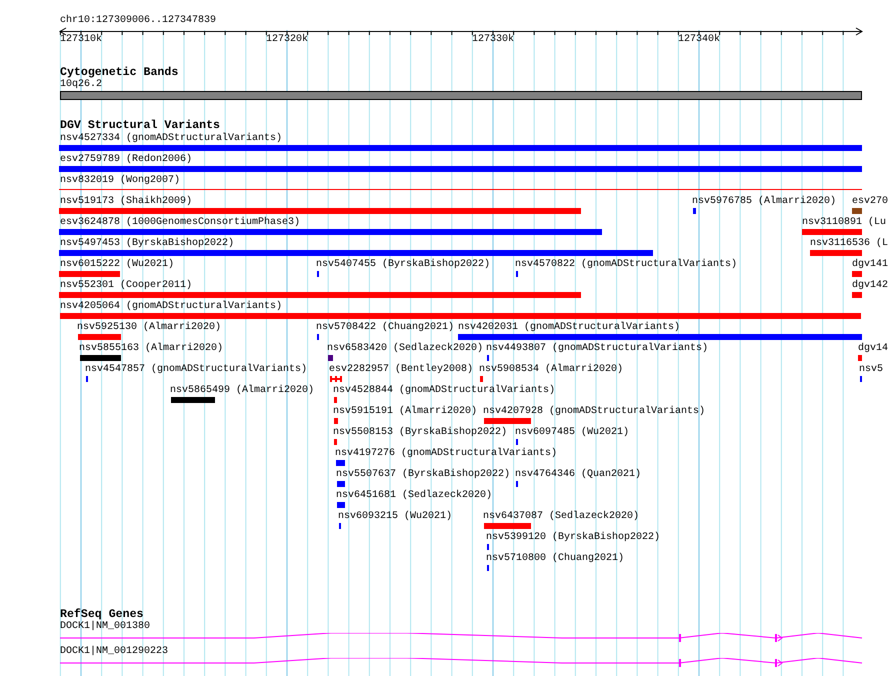 This screenshot has width=890, height=676. What do you see at coordinates (405, 349) in the screenshot?
I see `variant-label: nsv6583420 (Sedlazeck2020)` at bounding box center [405, 349].